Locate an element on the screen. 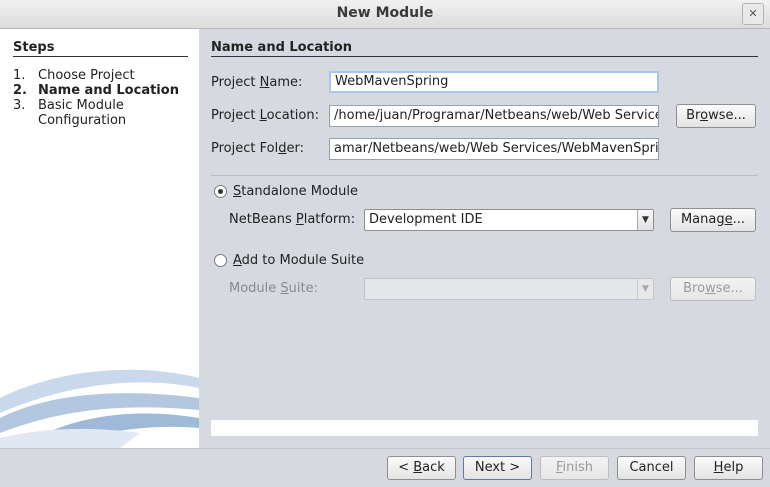 This screenshot has width=770, height=487. title-bar: New Module ✕ is located at coordinates (385, 14).